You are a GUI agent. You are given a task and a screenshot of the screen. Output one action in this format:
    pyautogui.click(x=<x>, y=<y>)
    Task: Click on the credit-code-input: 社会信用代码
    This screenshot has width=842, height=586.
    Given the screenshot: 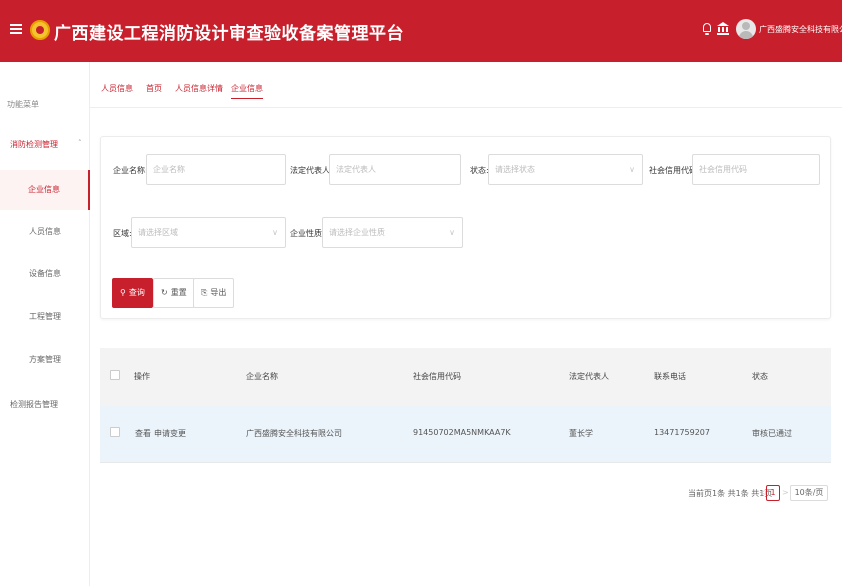 What is the action you would take?
    pyautogui.click(x=756, y=169)
    